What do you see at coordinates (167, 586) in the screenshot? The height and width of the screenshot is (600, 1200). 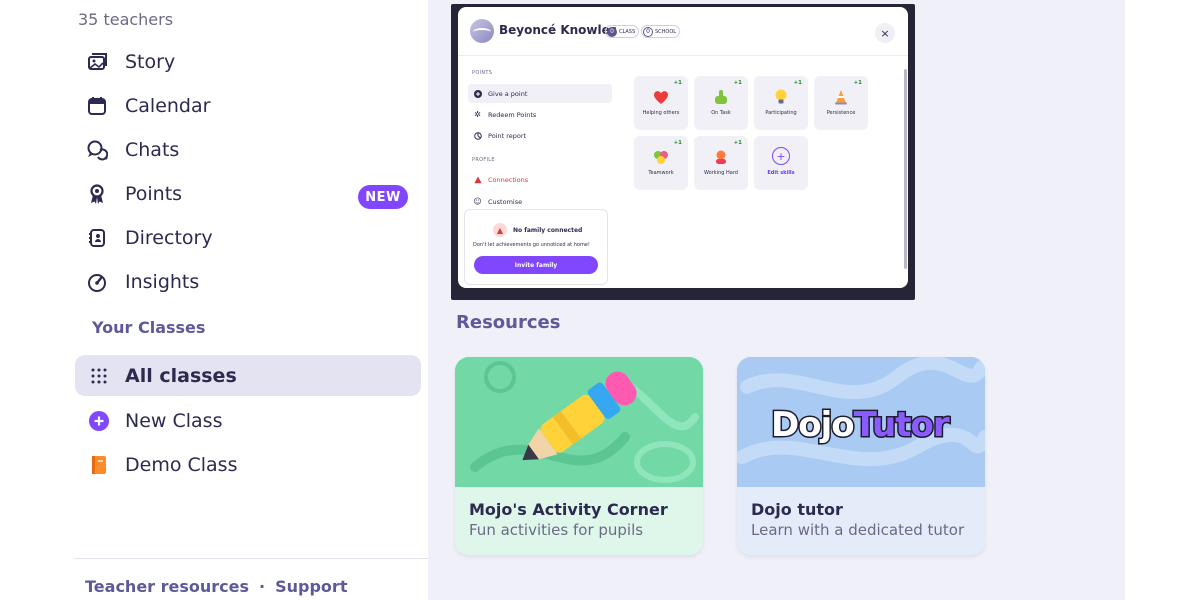 I see `teacher-resources-link: Teacher resources` at bounding box center [167, 586].